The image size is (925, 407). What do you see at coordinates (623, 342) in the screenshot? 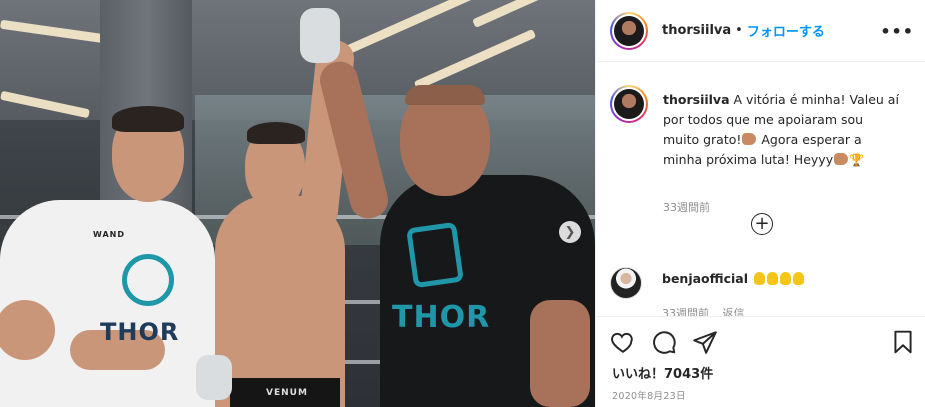
I see `heart-icon` at bounding box center [623, 342].